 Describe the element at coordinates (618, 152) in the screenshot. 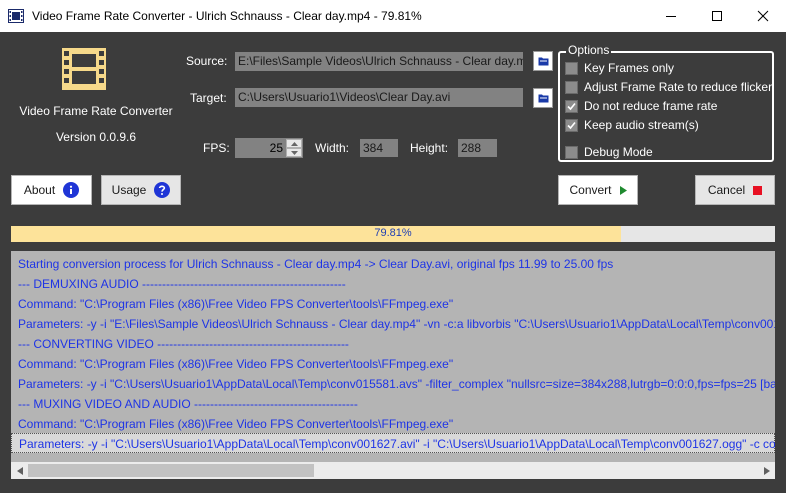

I see `option-label: Debug Mode` at that location.